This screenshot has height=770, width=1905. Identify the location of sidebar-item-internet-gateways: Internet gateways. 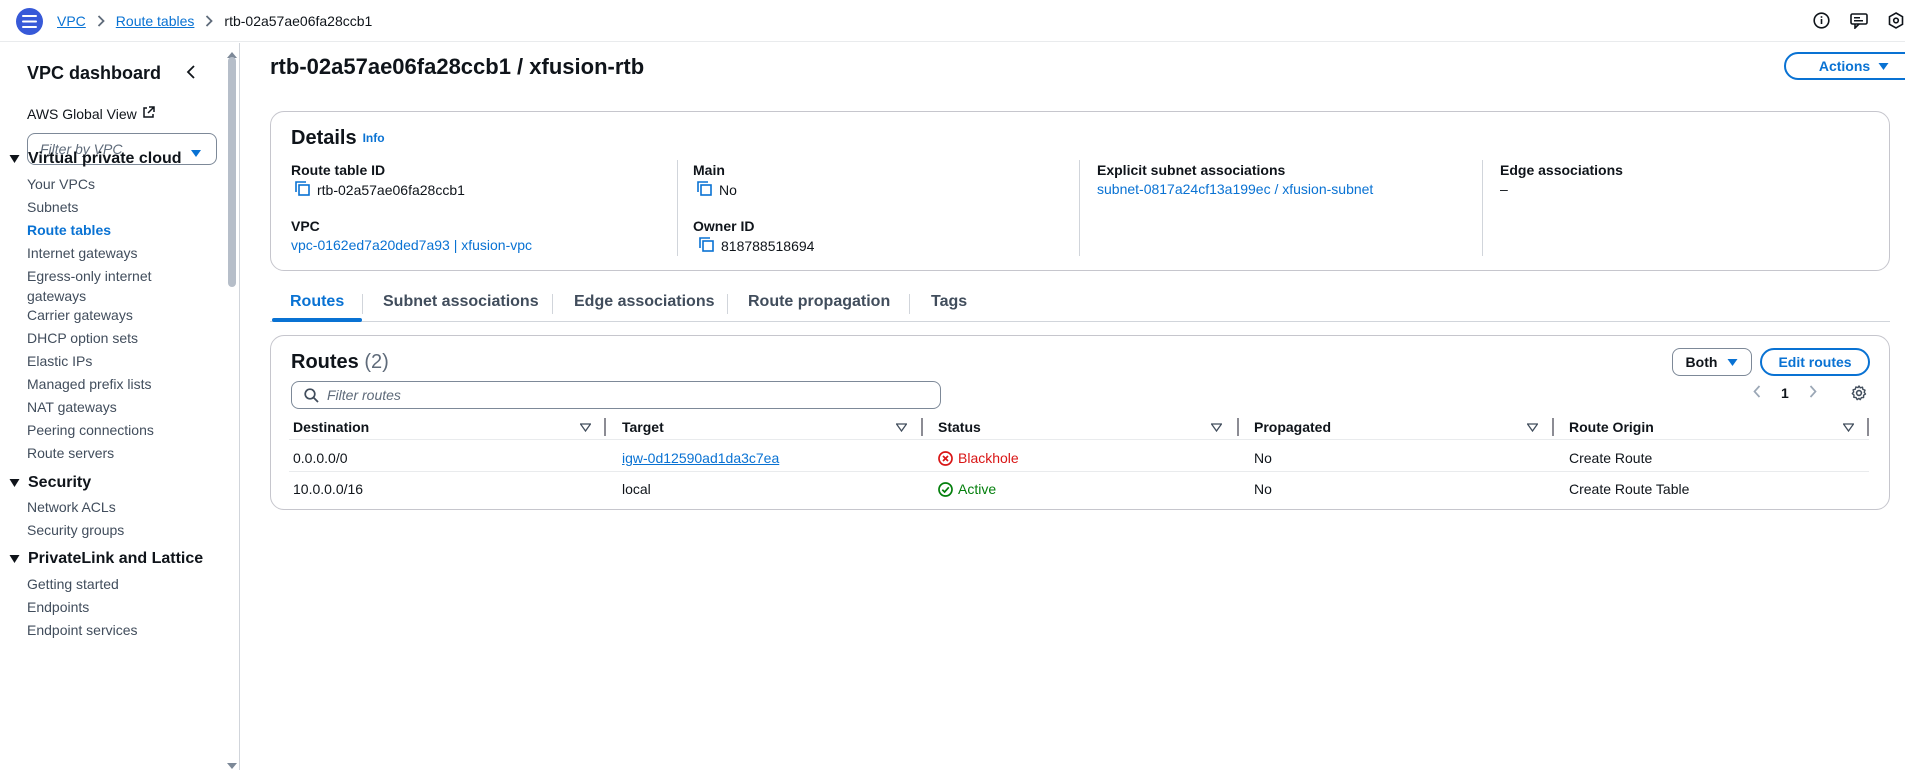
(82, 253).